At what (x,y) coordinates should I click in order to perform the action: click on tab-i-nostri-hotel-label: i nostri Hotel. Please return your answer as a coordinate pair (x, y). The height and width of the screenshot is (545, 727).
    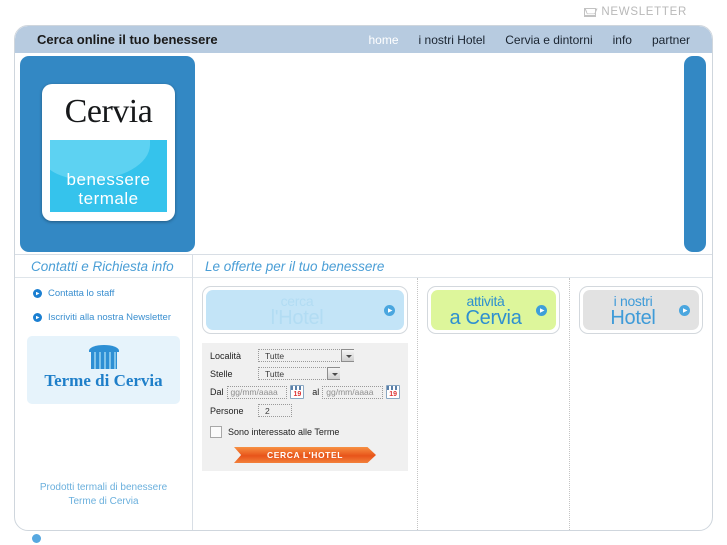
    Looking at the image, I should click on (640, 311).